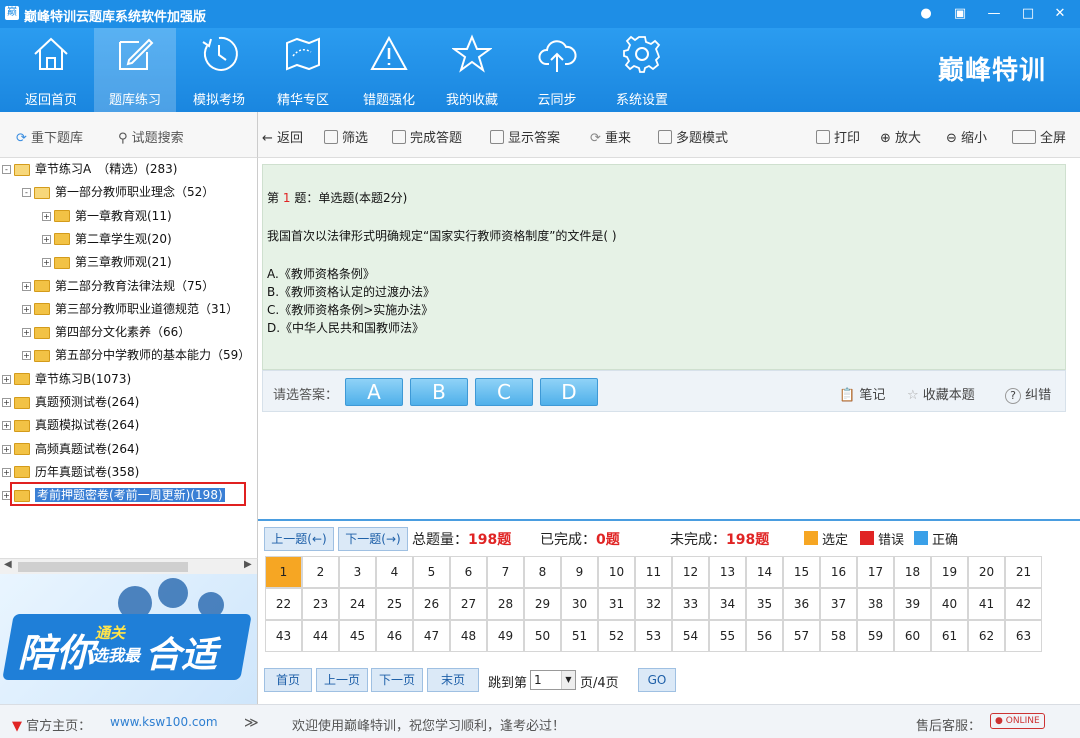 The image size is (1080, 738). I want to click on tree-node: + 章节练习B(1073), so click(66, 379).